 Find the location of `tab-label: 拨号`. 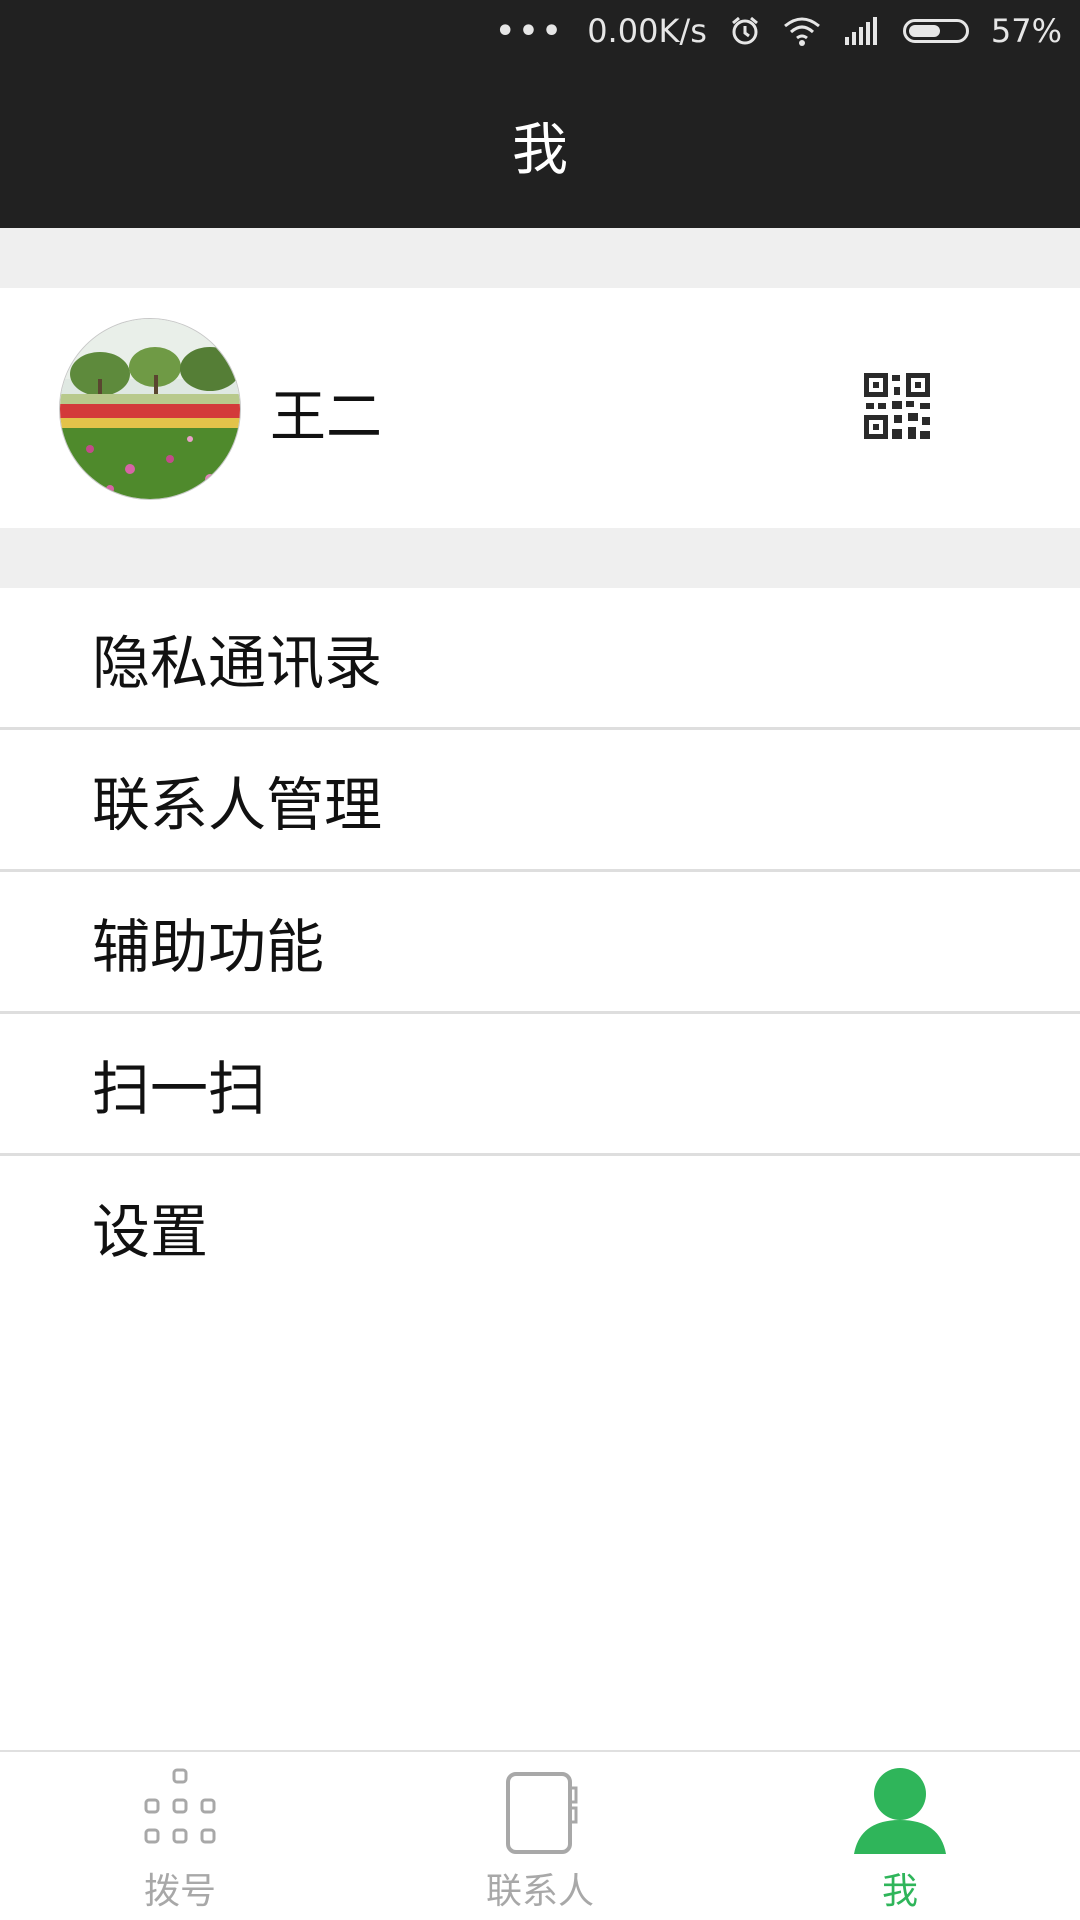

tab-label: 拨号 is located at coordinates (179, 1891).